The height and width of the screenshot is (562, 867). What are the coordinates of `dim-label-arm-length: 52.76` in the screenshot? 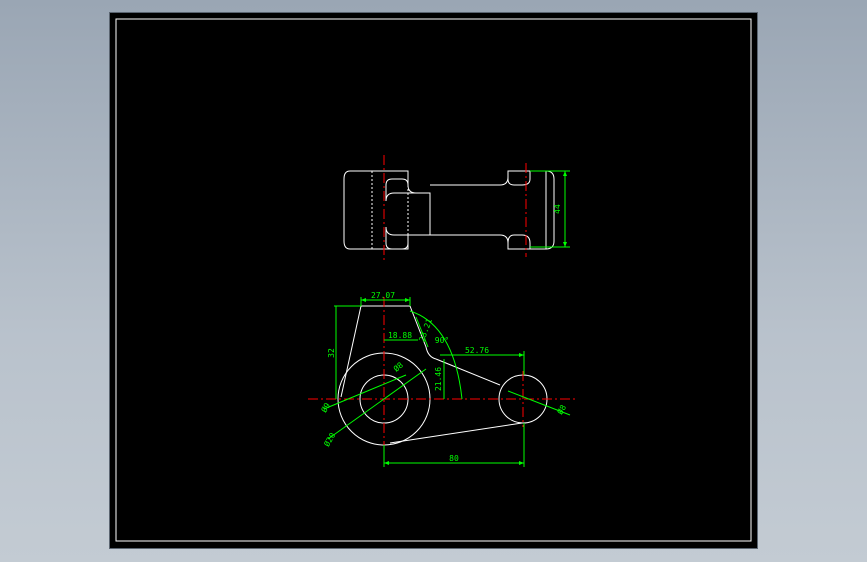 It's located at (477, 350).